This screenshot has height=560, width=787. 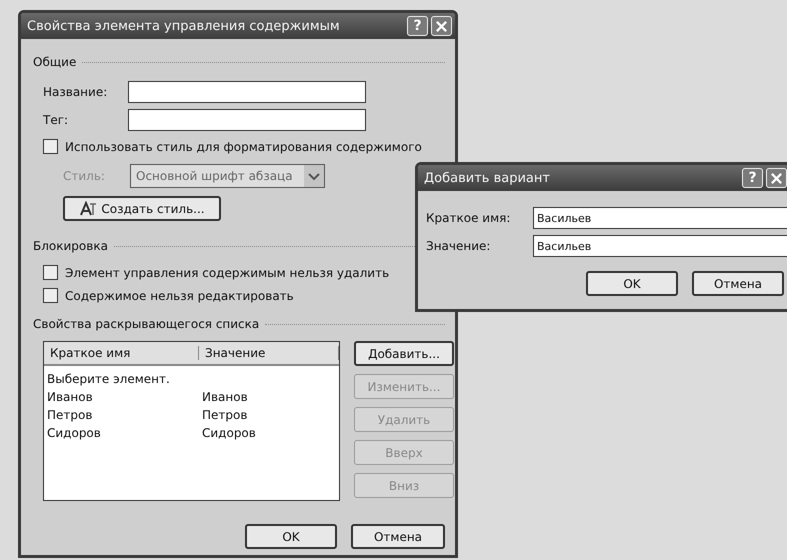 What do you see at coordinates (54, 62) in the screenshot?
I see `group-heading: Общие` at bounding box center [54, 62].